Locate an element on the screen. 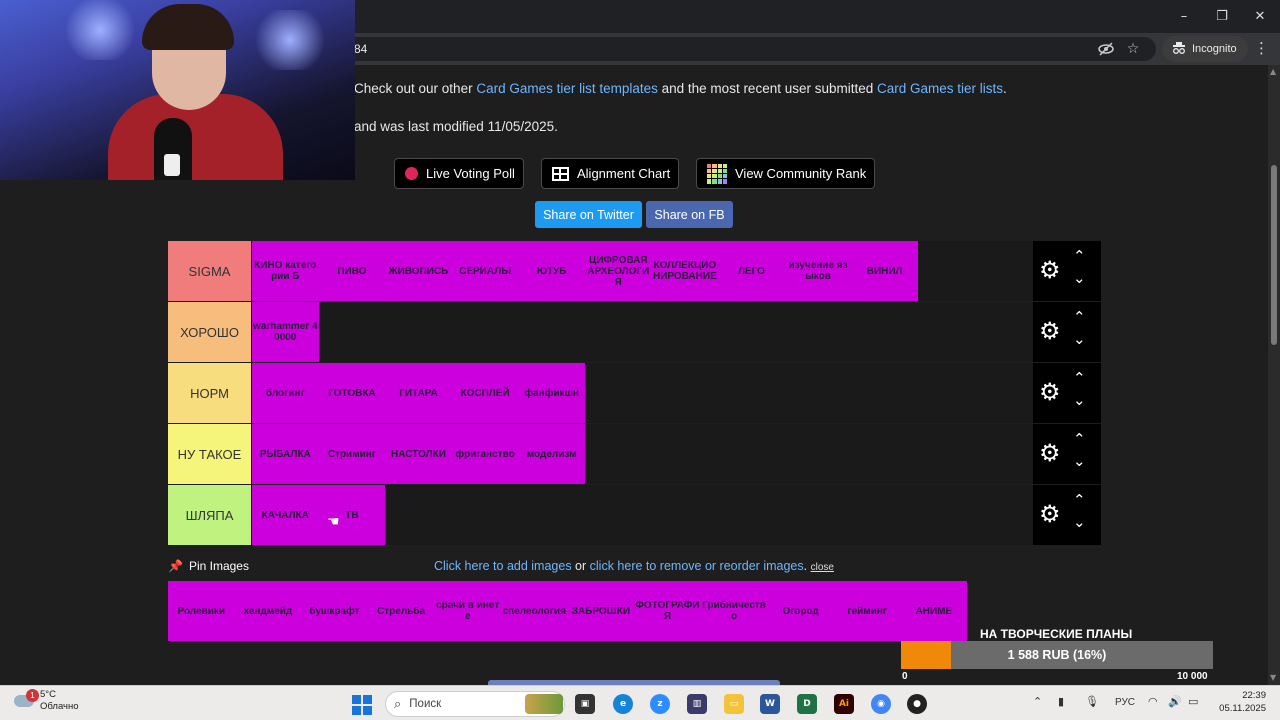  browser-menu-icon: ⋮ is located at coordinates (1261, 48).